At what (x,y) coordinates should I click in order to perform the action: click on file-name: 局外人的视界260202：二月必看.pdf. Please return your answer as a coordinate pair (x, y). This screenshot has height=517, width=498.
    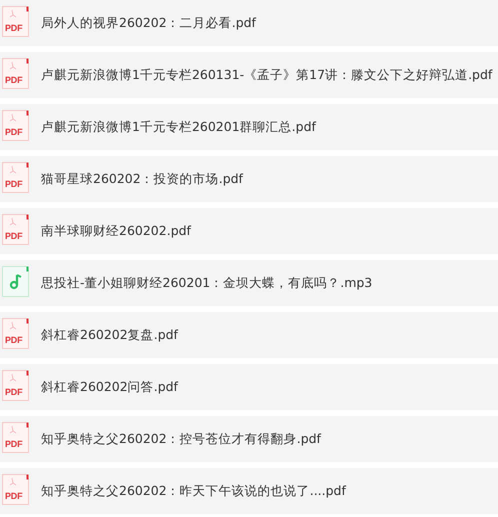
    Looking at the image, I should click on (148, 23).